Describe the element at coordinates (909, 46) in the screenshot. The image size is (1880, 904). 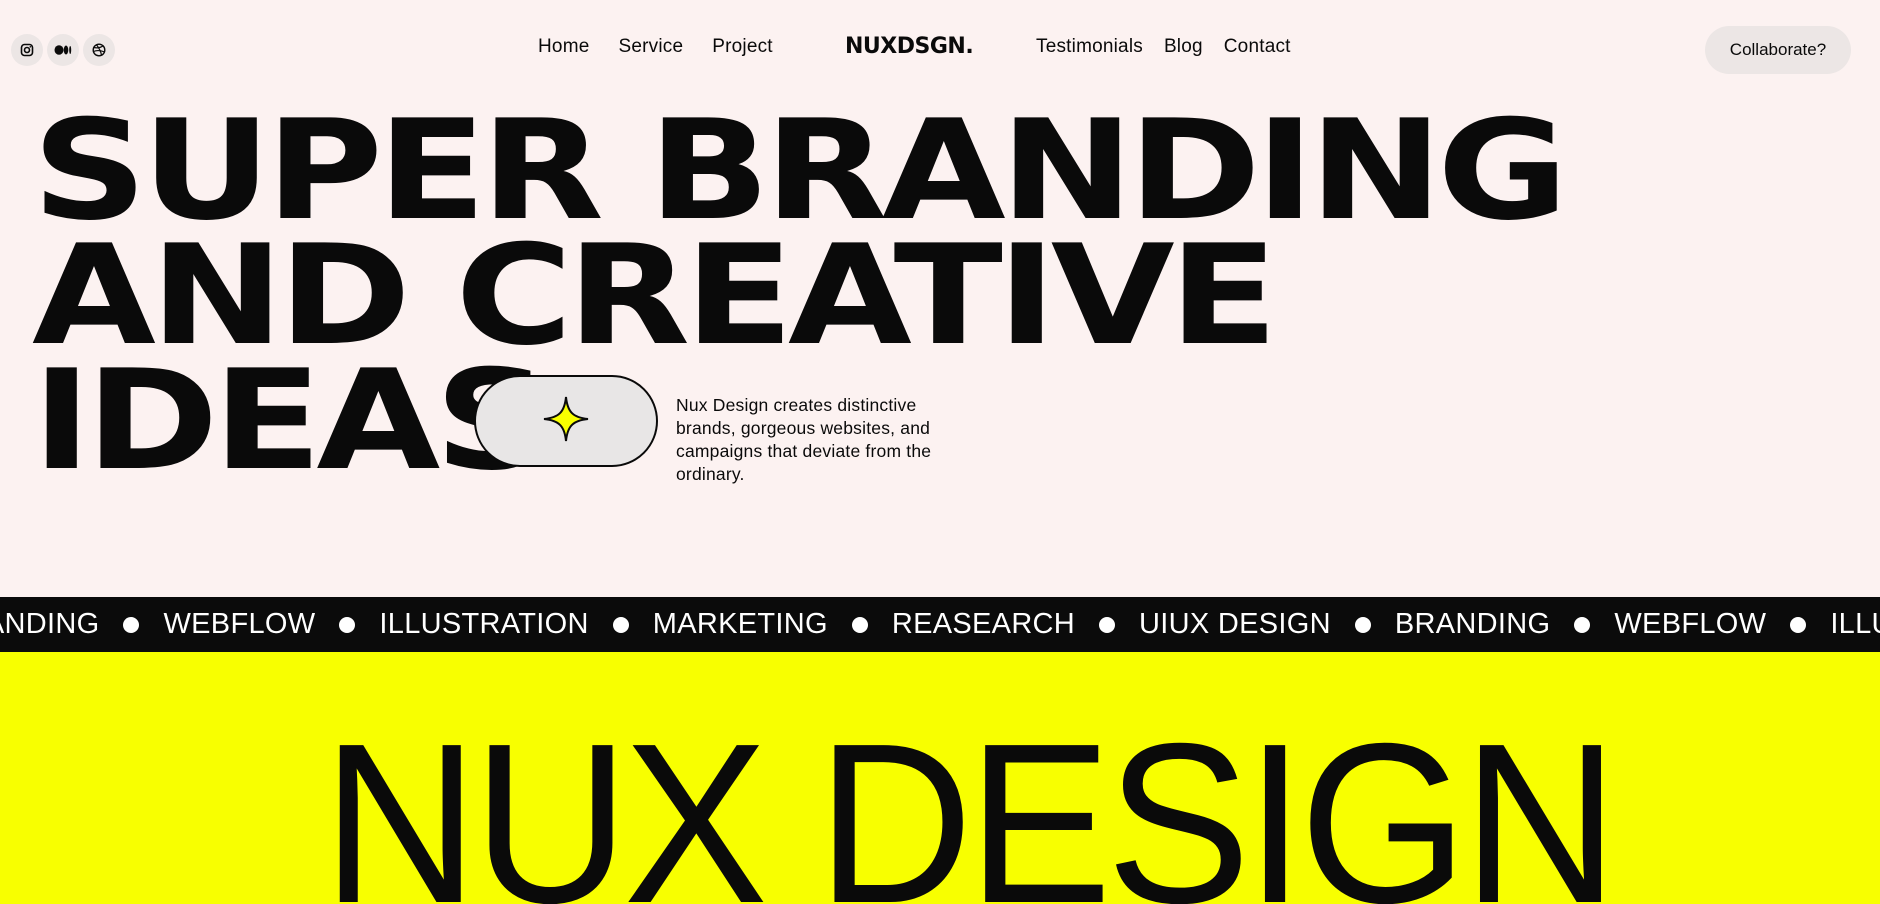
I see `site-logo: NUXDSGN.` at that location.